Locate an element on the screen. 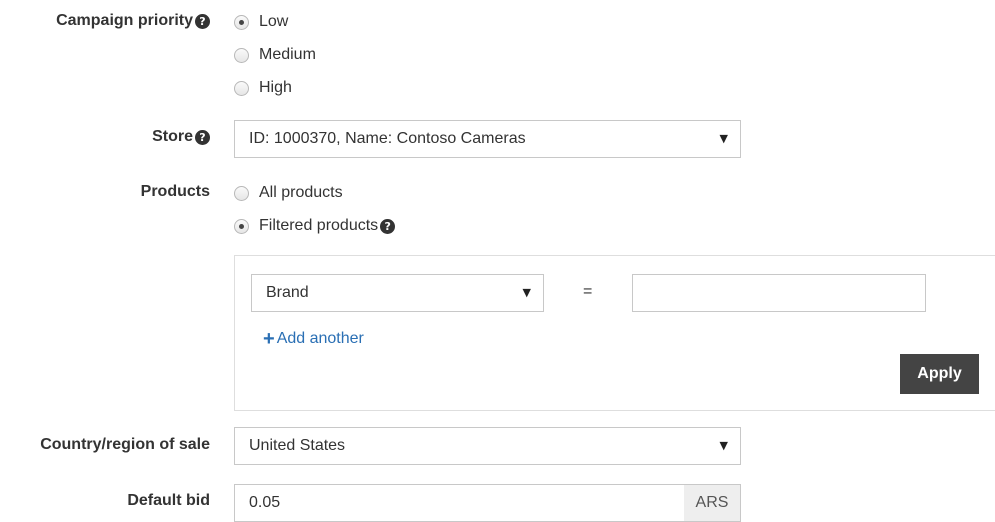 Image resolution: width=995 pixels, height=522 pixels. priority-option-medium: Medium is located at coordinates (275, 55).